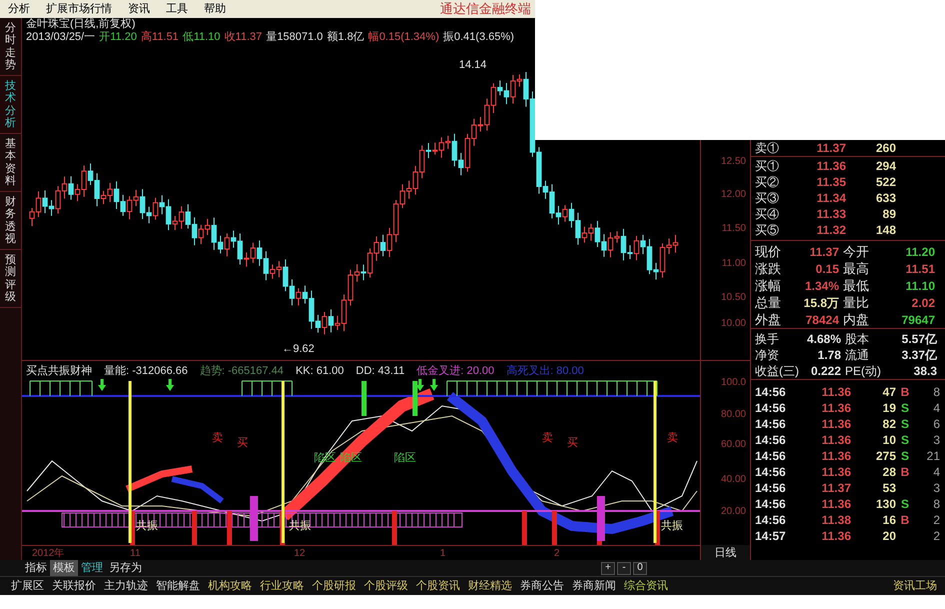 The width and height of the screenshot is (945, 609). What do you see at coordinates (733, 324) in the screenshot?
I see `axis-label: 10.00` at bounding box center [733, 324].